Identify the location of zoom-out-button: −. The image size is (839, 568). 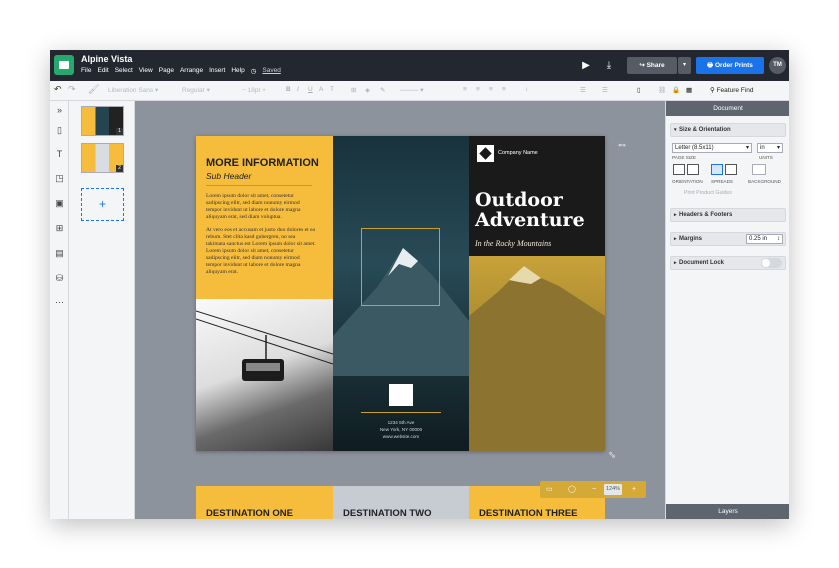
(594, 489).